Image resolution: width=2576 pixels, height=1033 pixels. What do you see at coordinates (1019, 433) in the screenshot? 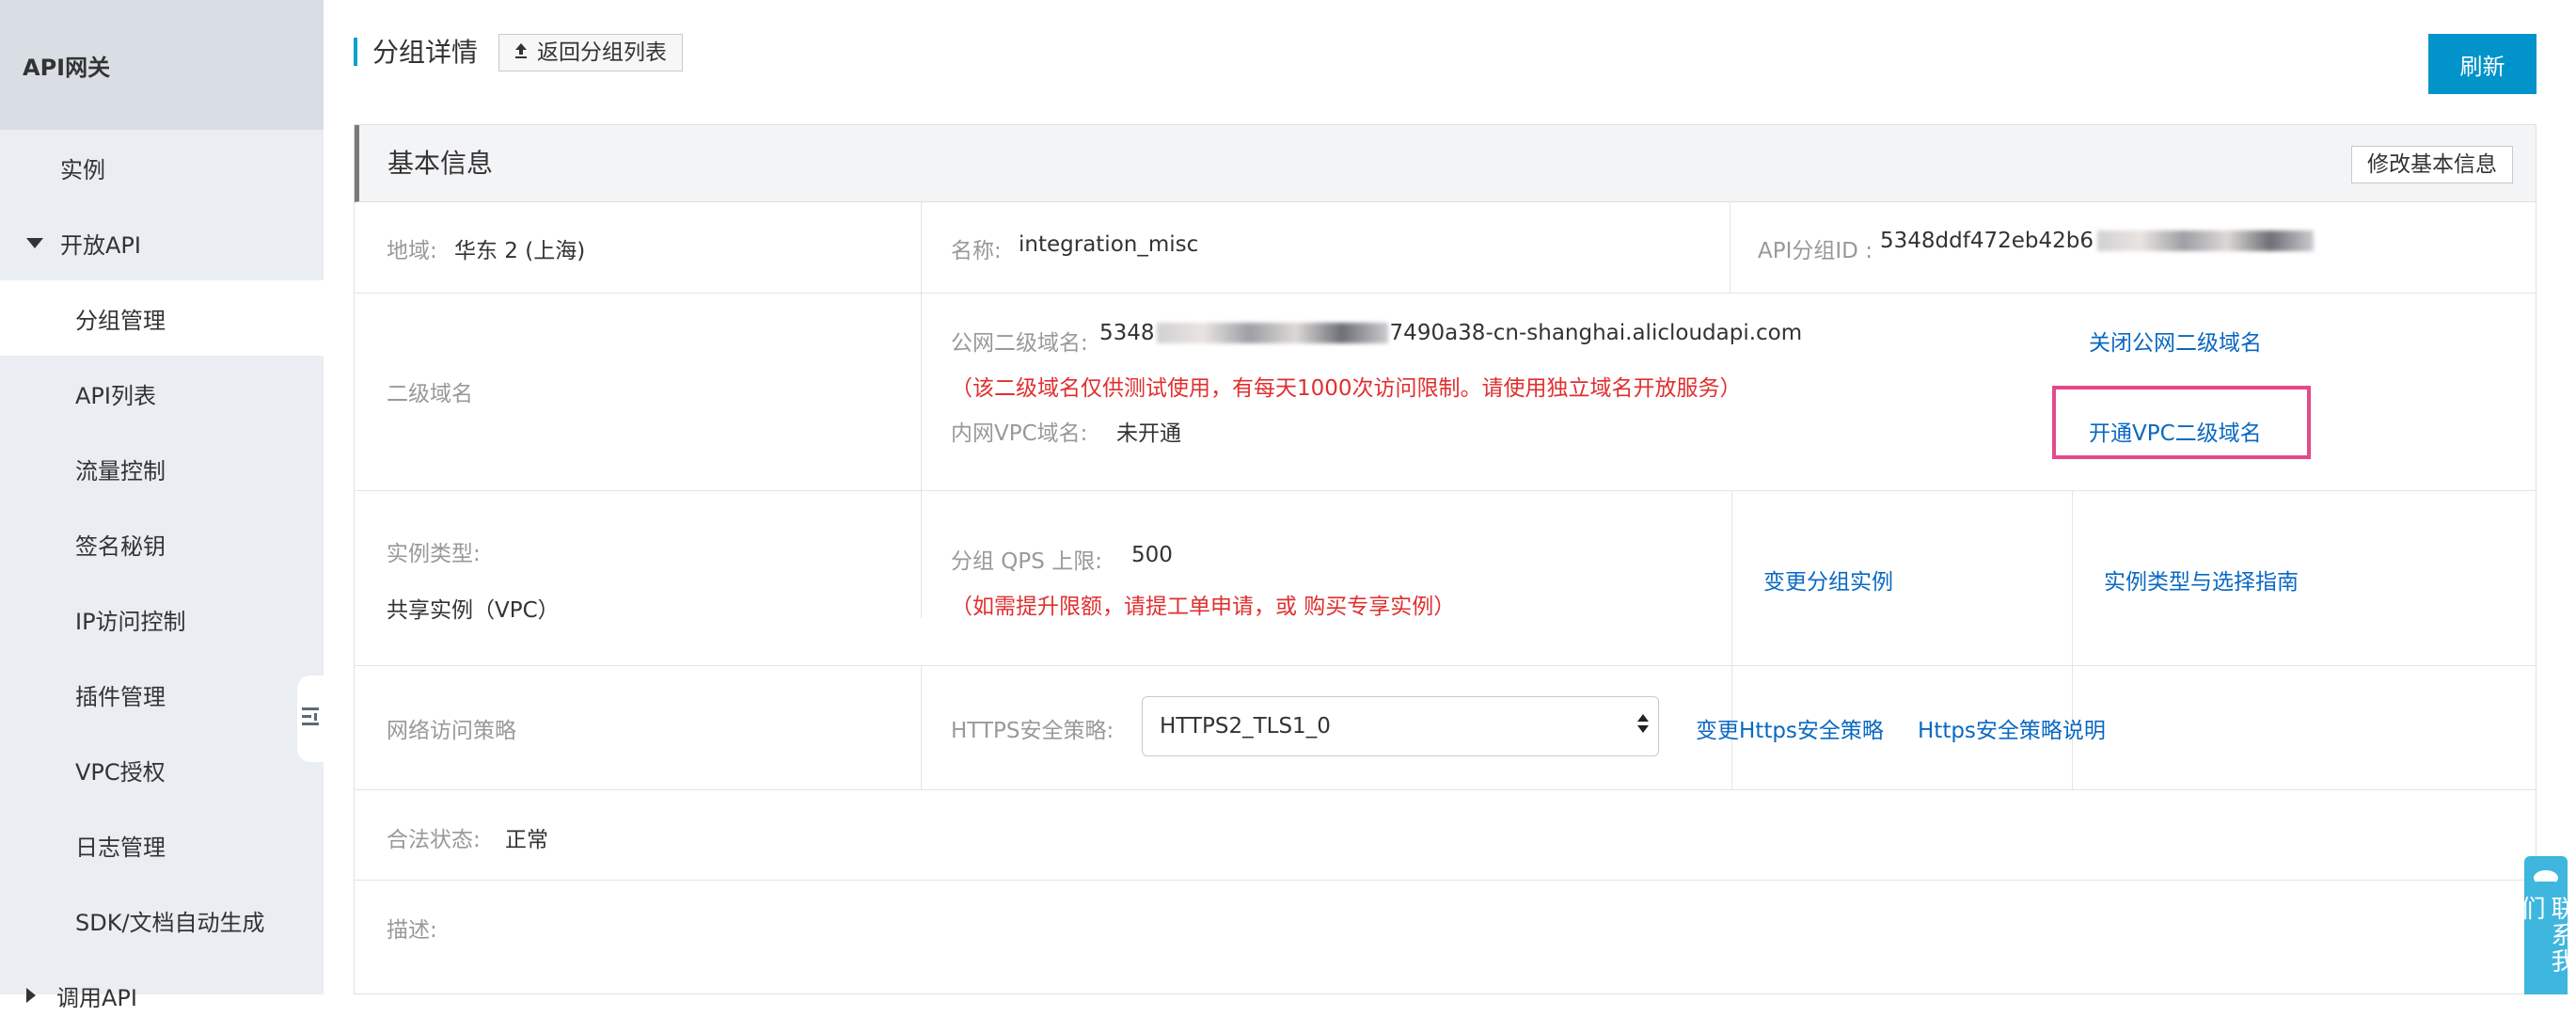
I see `vpc-domain-label: 内网VPC域名:` at bounding box center [1019, 433].